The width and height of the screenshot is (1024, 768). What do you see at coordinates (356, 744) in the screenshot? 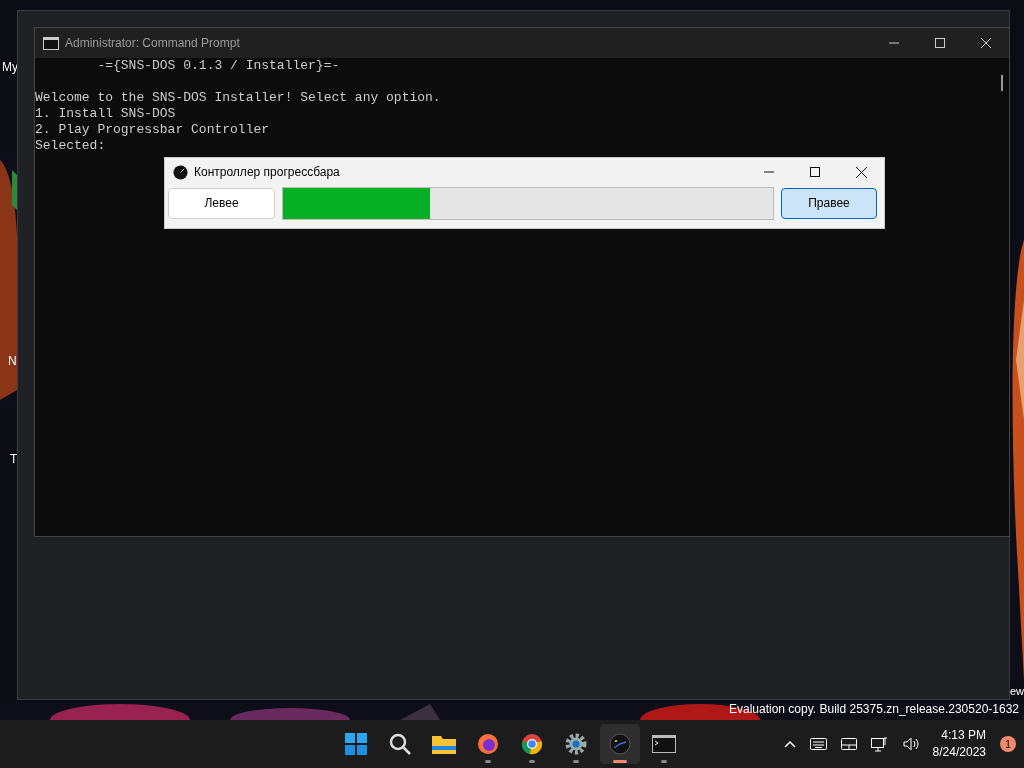
I see `start-icon` at bounding box center [356, 744].